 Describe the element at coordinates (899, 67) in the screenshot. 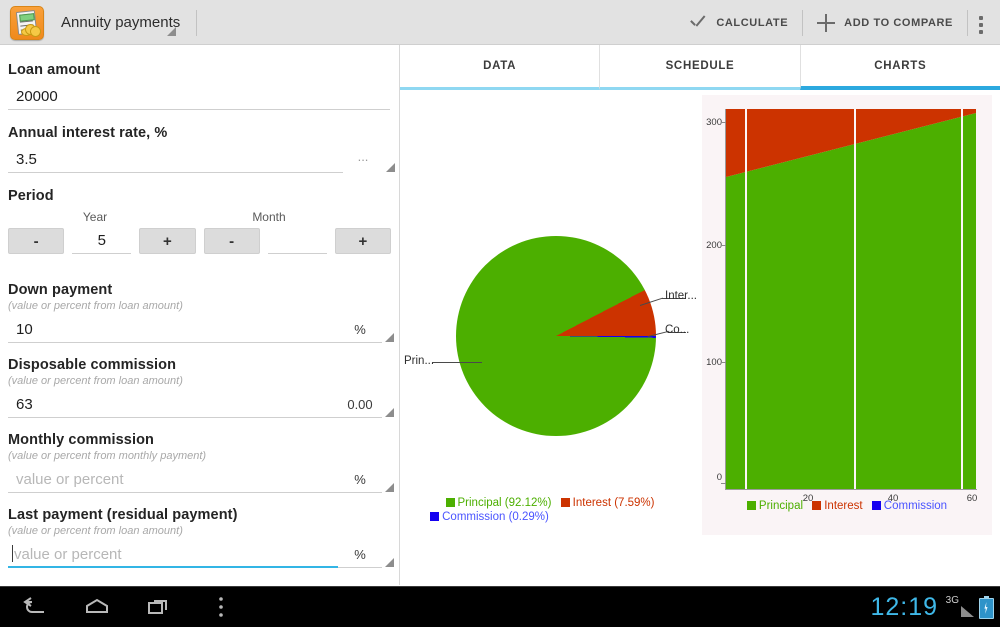

I see `tab-charts: CHARTS` at that location.